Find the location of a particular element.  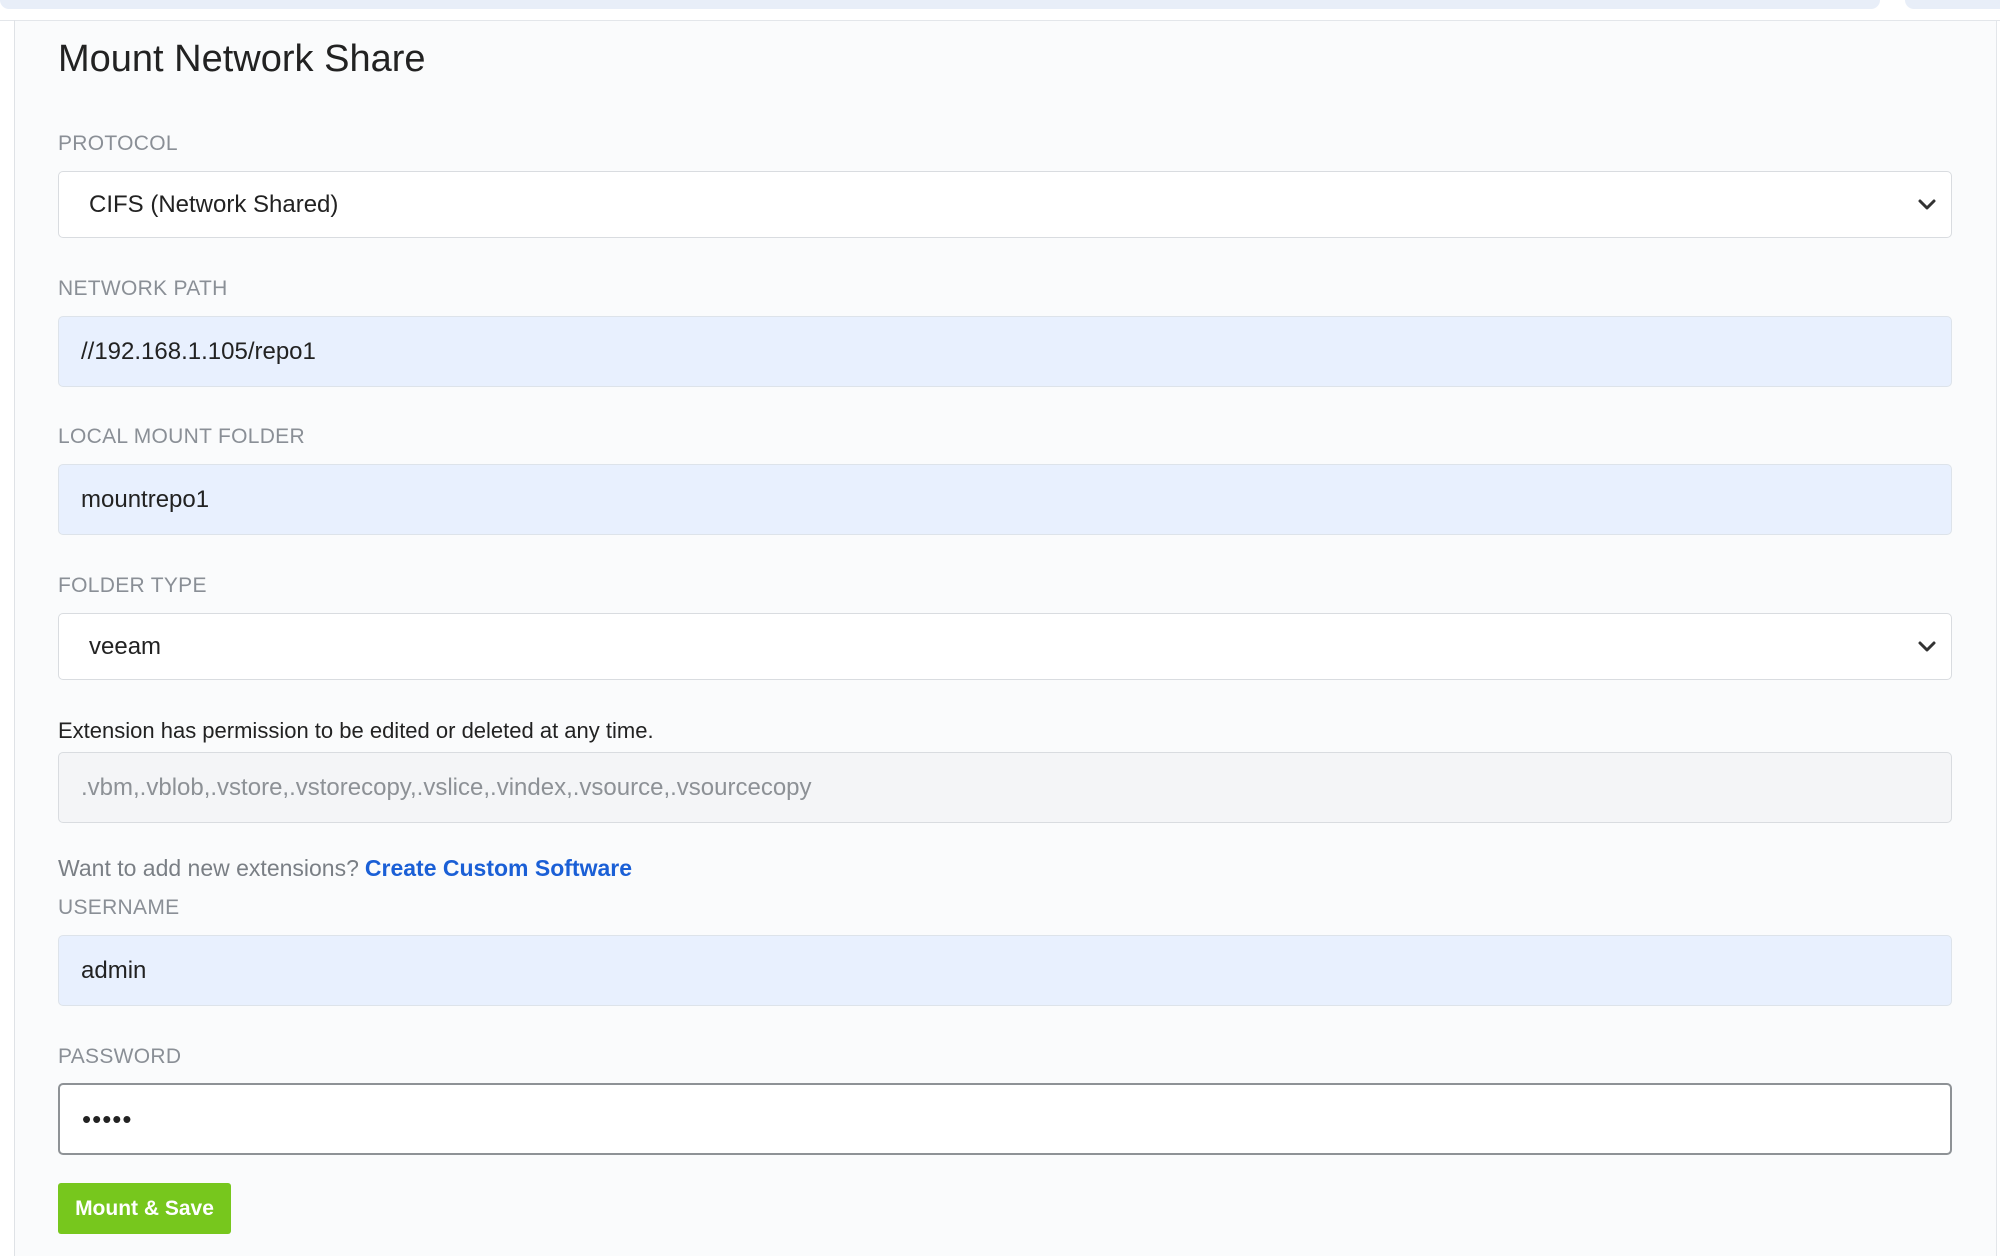

top-strip is located at coordinates (1000, 10).